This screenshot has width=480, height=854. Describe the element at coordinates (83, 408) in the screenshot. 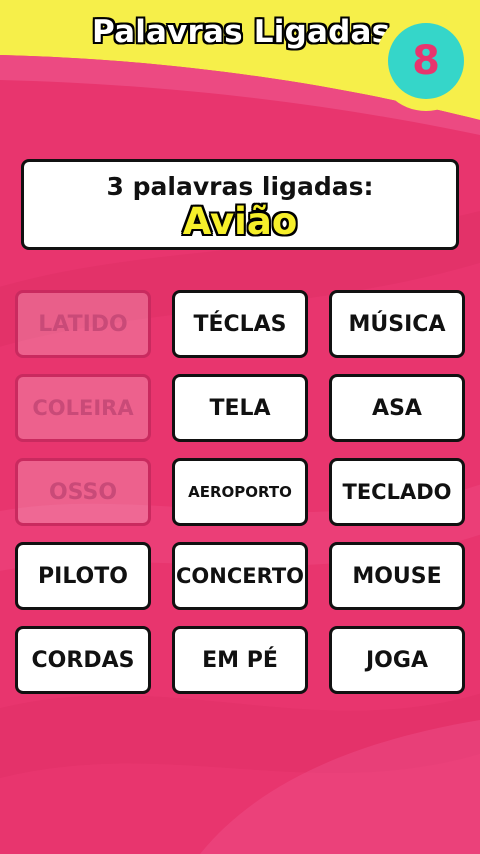

I see `word-tile: COLEIRA` at that location.